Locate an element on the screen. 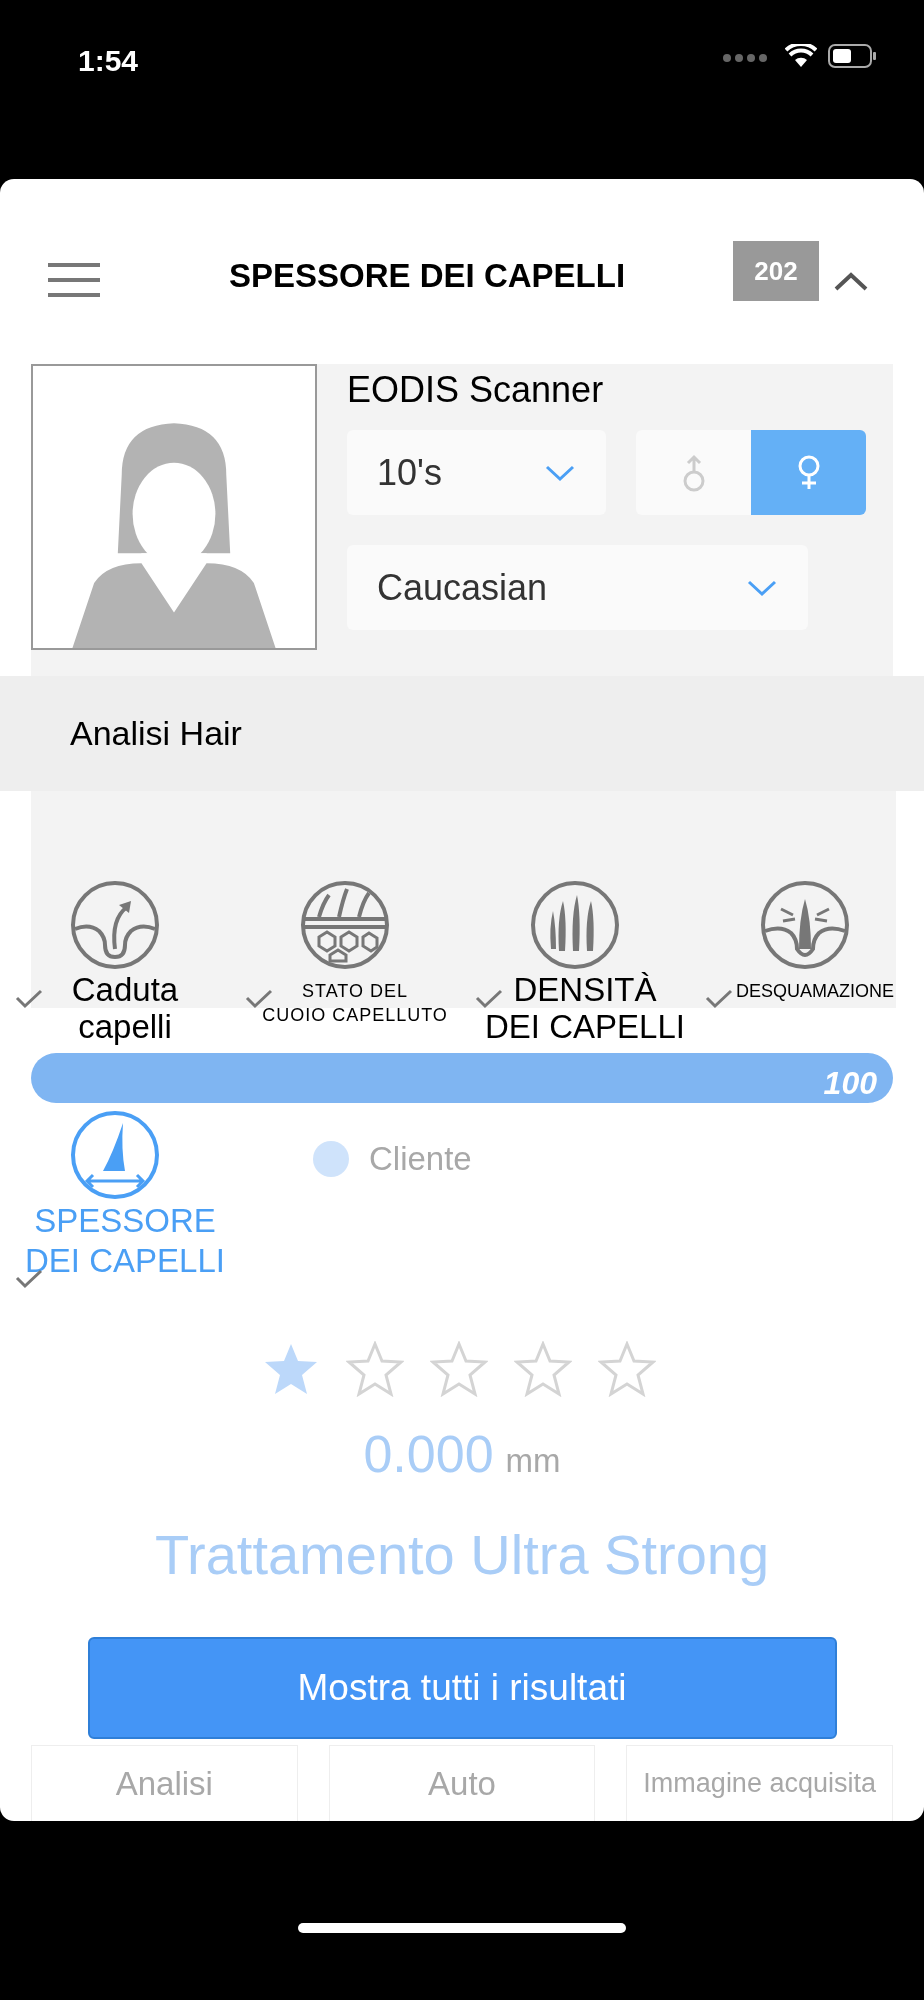 This screenshot has height=2000, width=924. signal-icon is located at coordinates (745, 58).